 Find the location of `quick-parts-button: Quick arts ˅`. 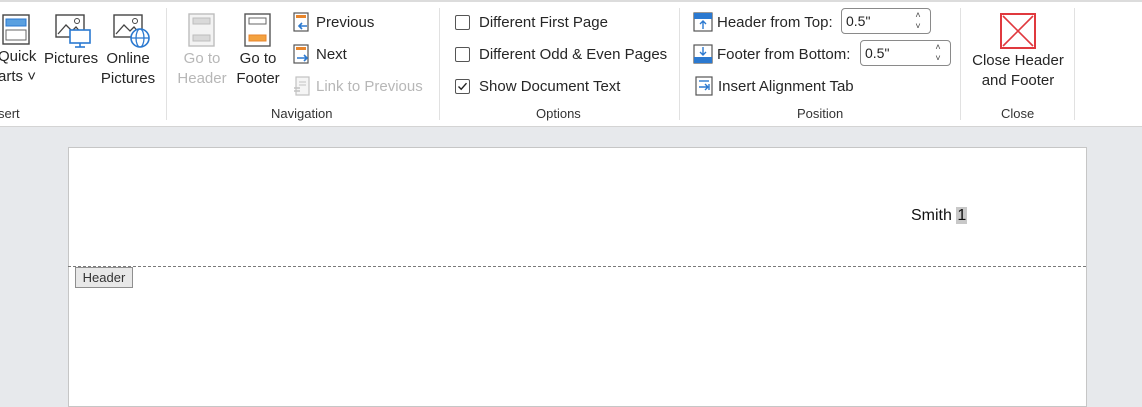

quick-parts-button: Quick arts ˅ is located at coordinates (18, 49).